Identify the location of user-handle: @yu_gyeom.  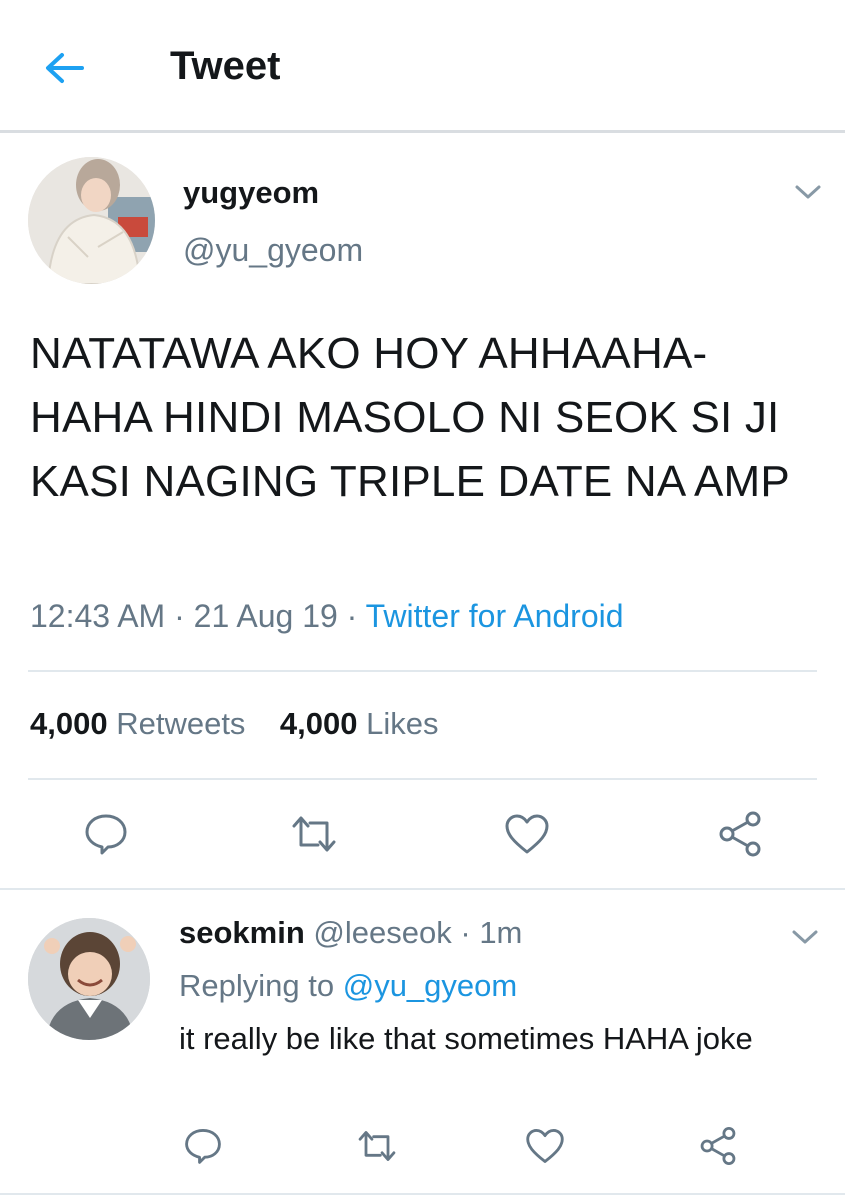
(273, 250).